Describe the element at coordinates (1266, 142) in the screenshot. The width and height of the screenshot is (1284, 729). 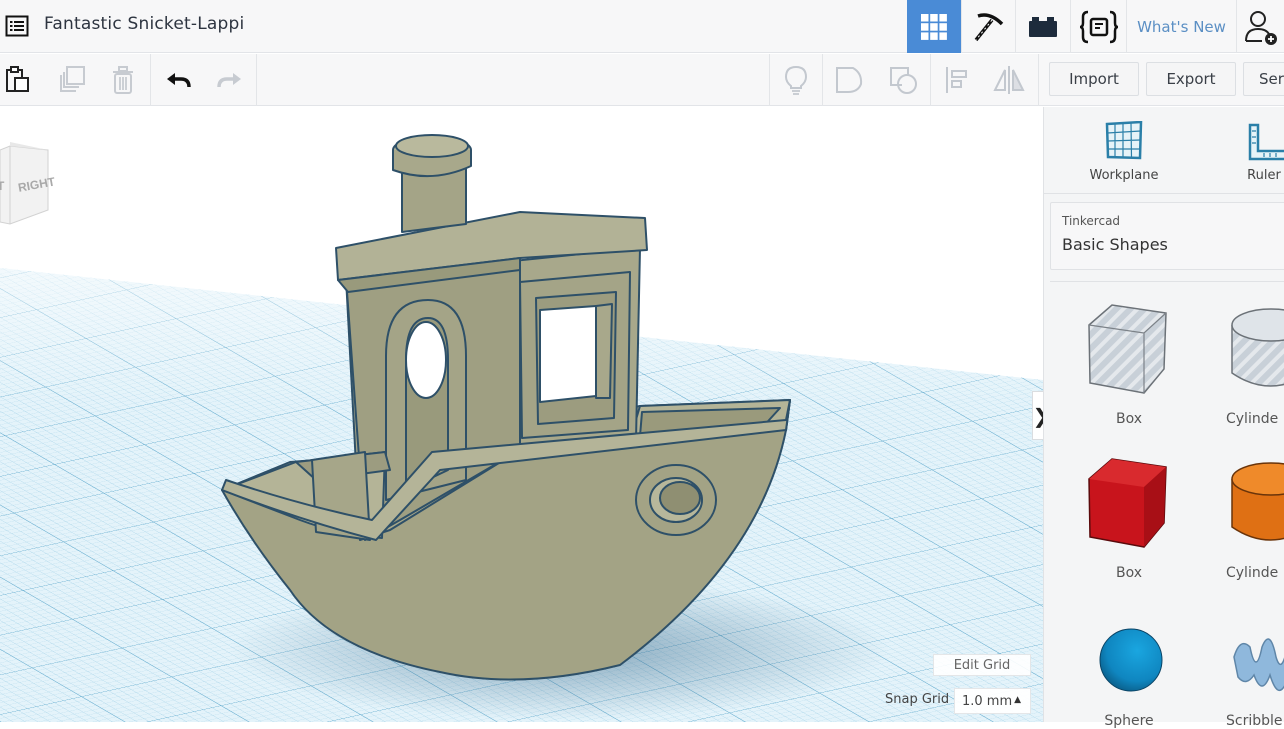
I see `ruler-icon` at that location.